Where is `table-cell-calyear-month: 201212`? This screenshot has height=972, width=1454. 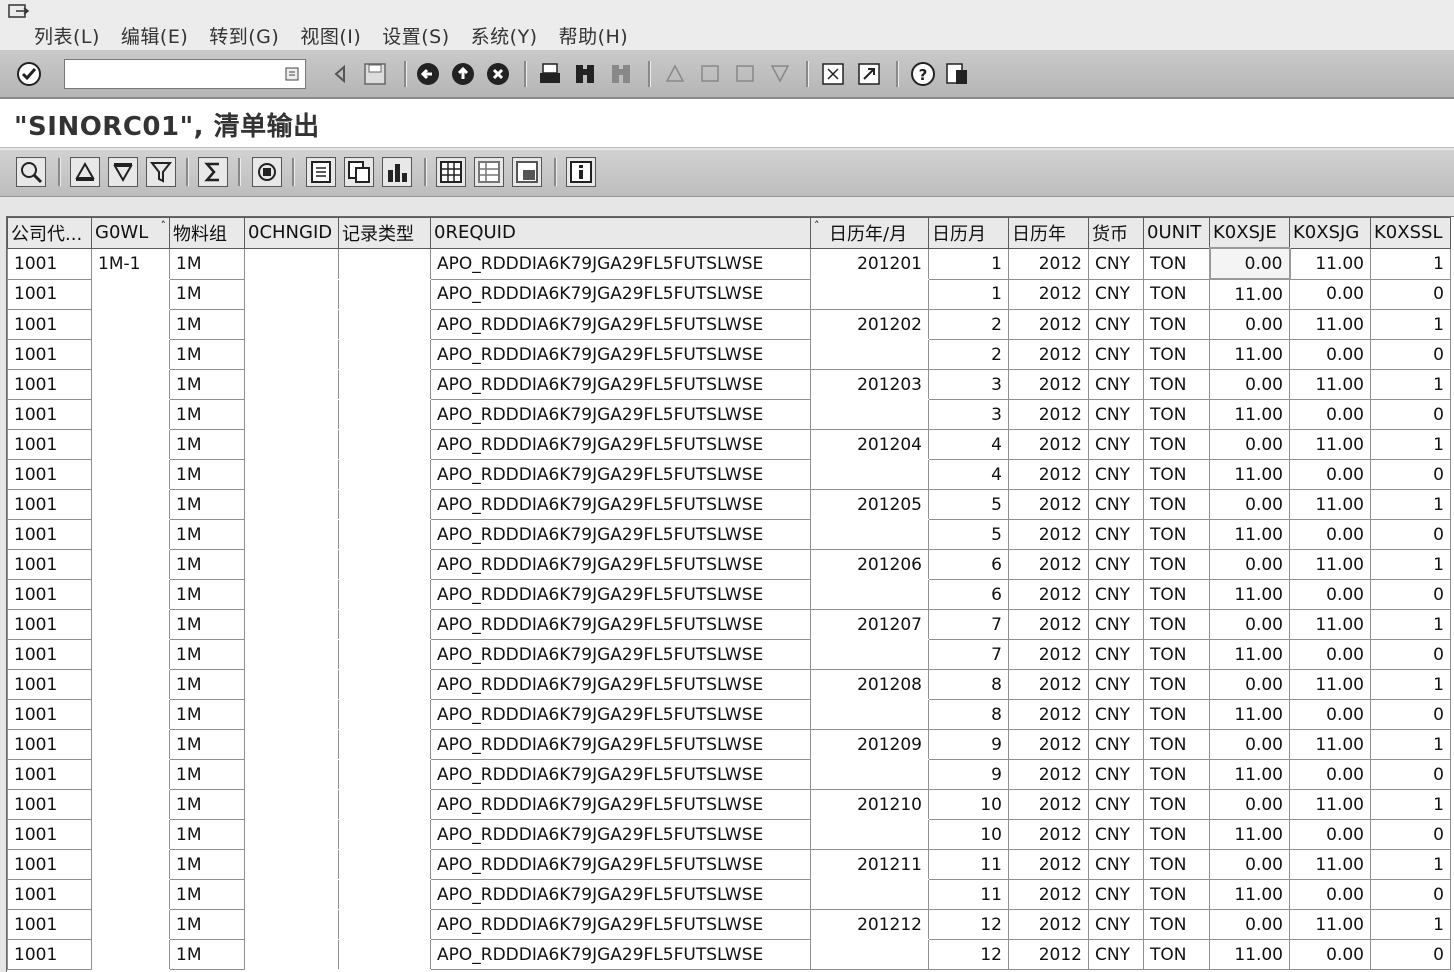 table-cell-calyear-month: 201212 is located at coordinates (869, 924).